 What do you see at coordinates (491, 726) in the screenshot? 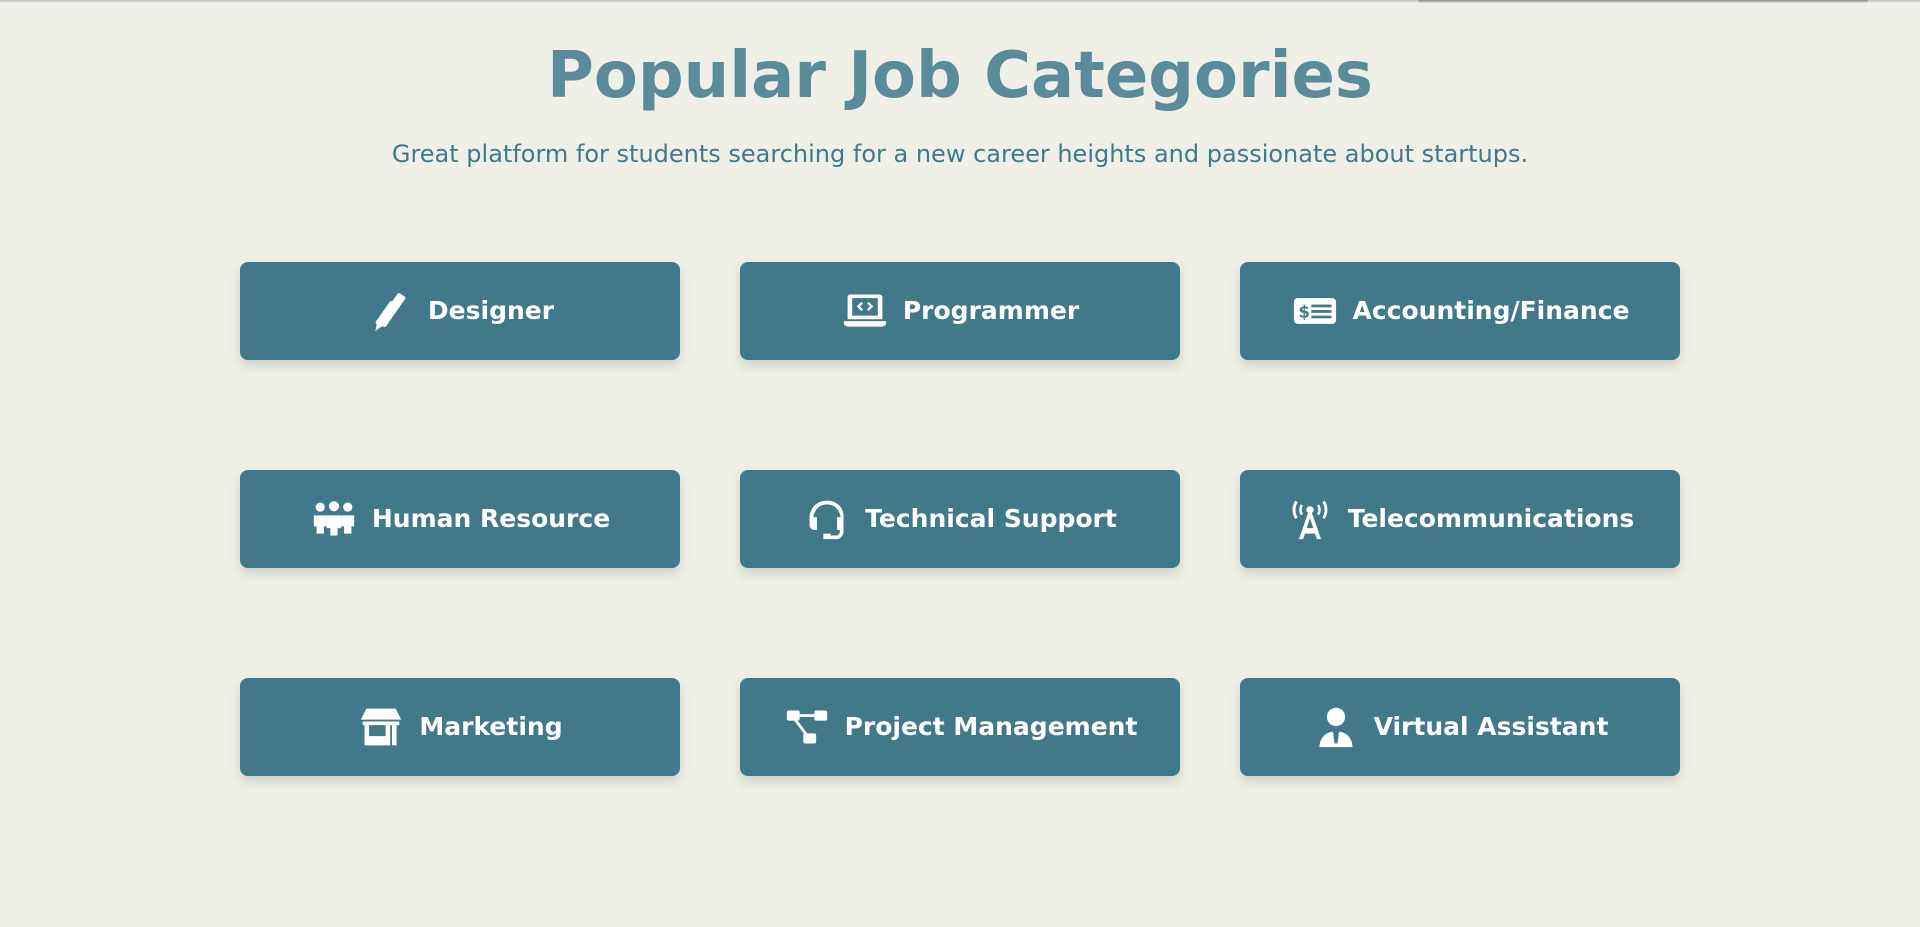
I see `category-label: Marketing` at bounding box center [491, 726].